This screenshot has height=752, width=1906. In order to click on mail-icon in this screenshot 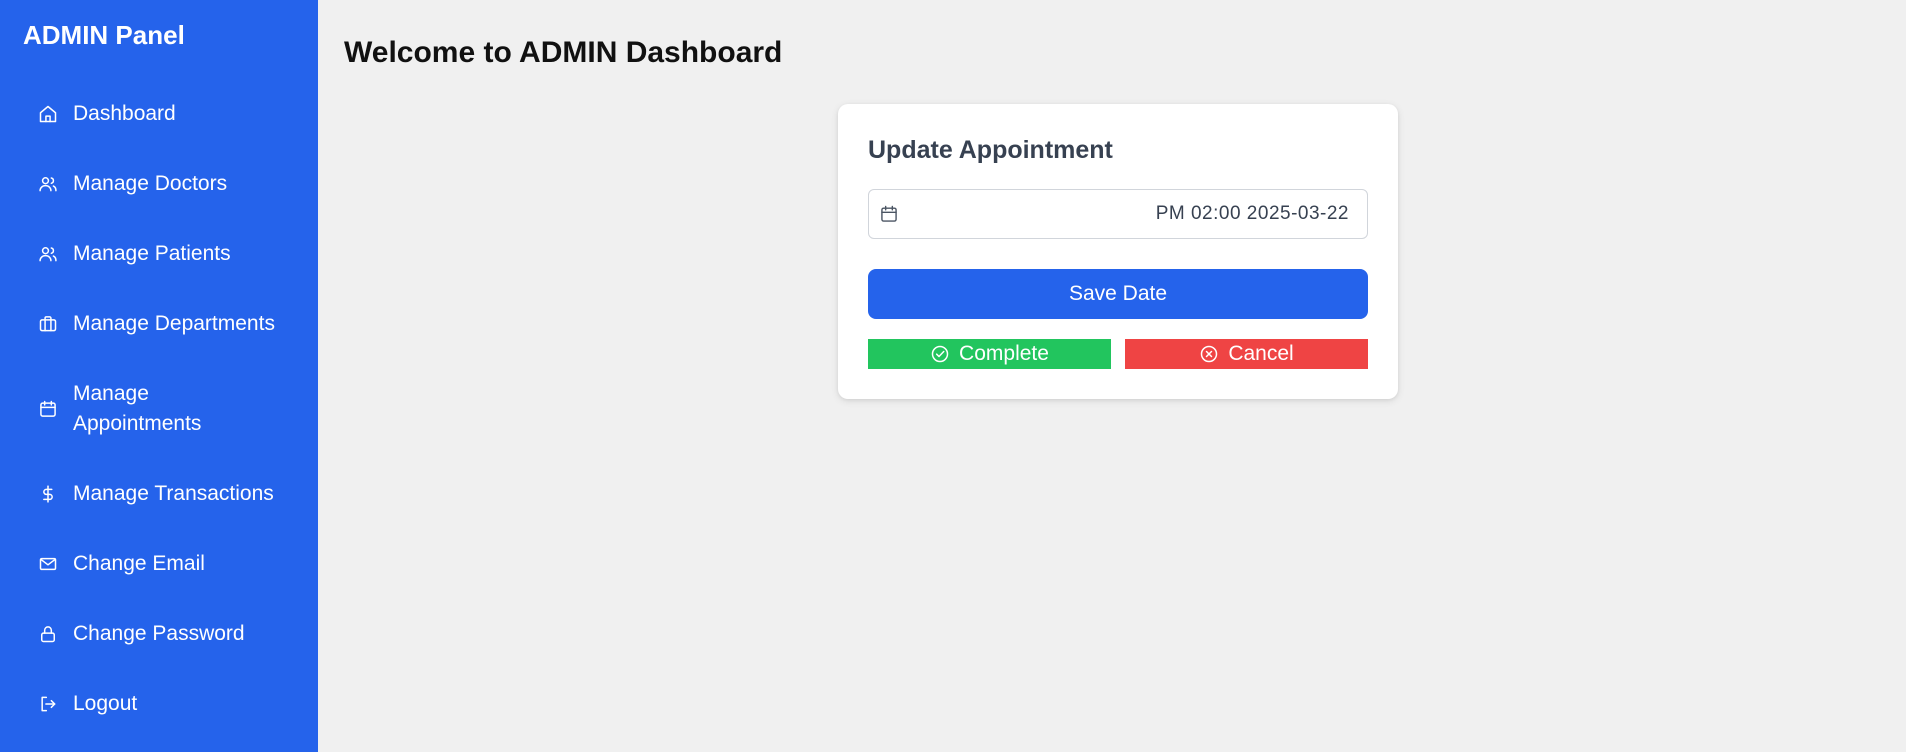, I will do `click(48, 564)`.